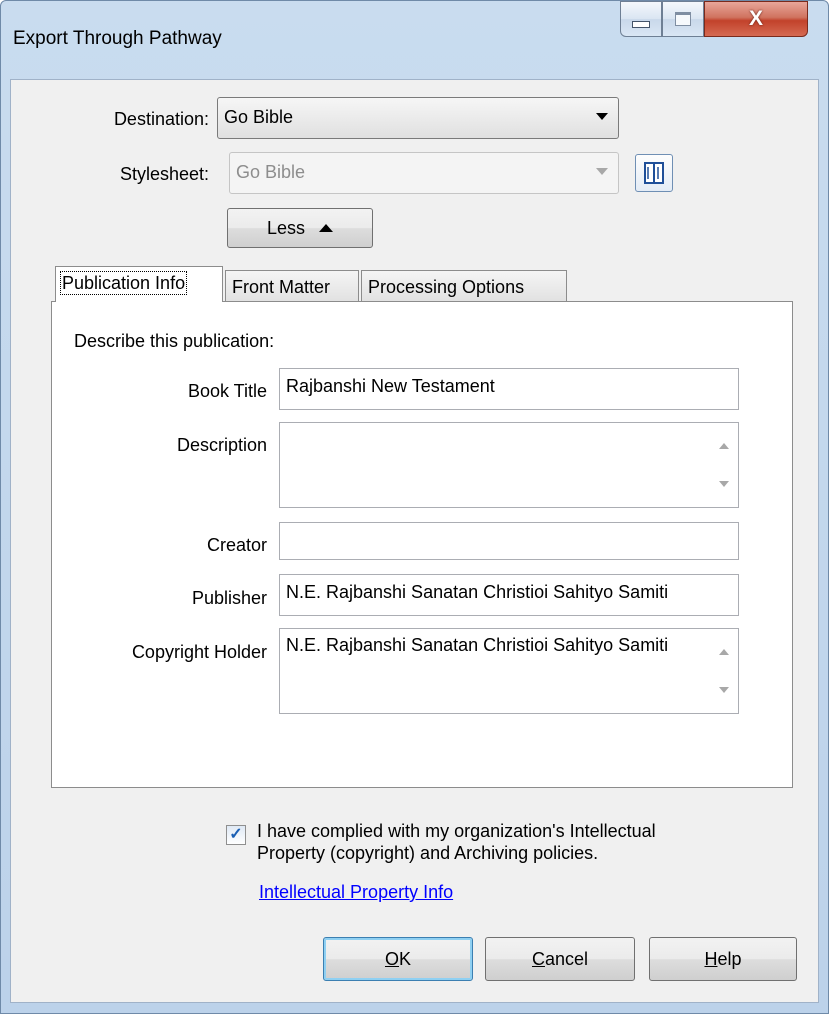 The width and height of the screenshot is (829, 1014). I want to click on describe-heading: Describe this publication:, so click(174, 341).